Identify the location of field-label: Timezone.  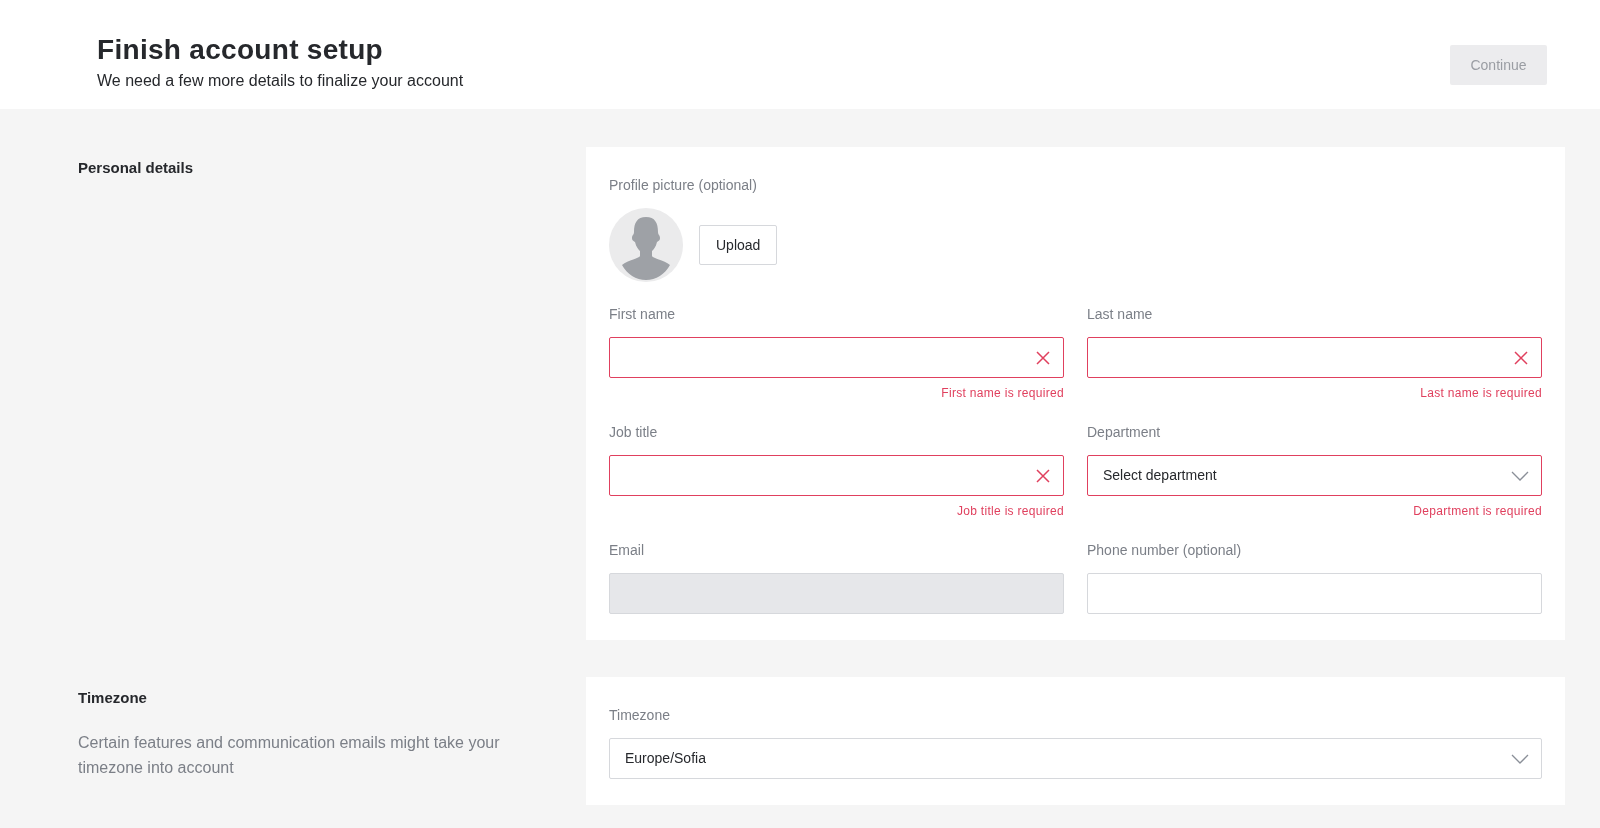
(640, 715).